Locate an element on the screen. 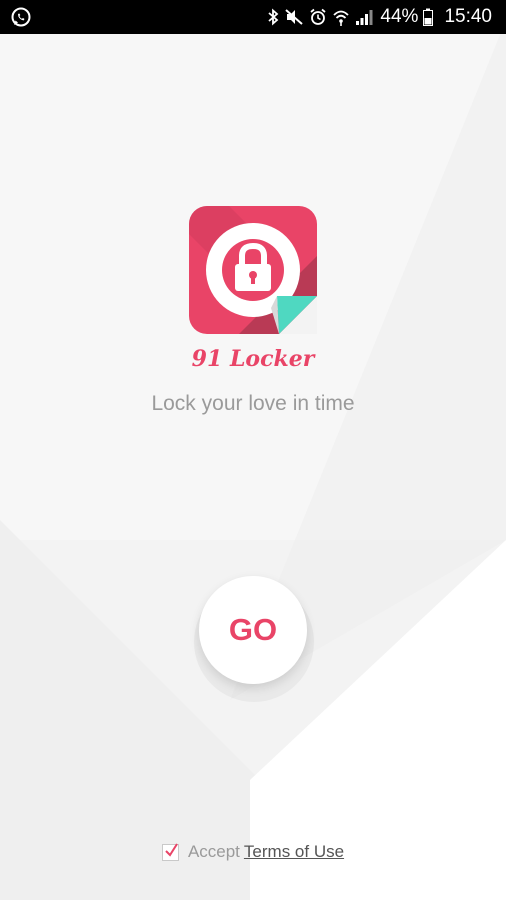 This screenshot has height=900, width=506. terms-row: Accept Terms of Use is located at coordinates (253, 852).